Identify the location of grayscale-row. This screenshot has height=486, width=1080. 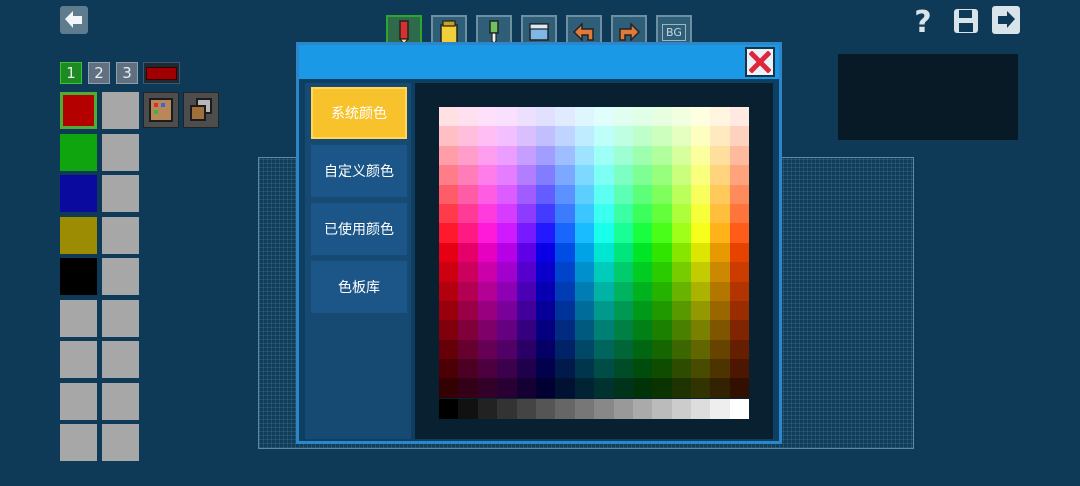
(594, 409).